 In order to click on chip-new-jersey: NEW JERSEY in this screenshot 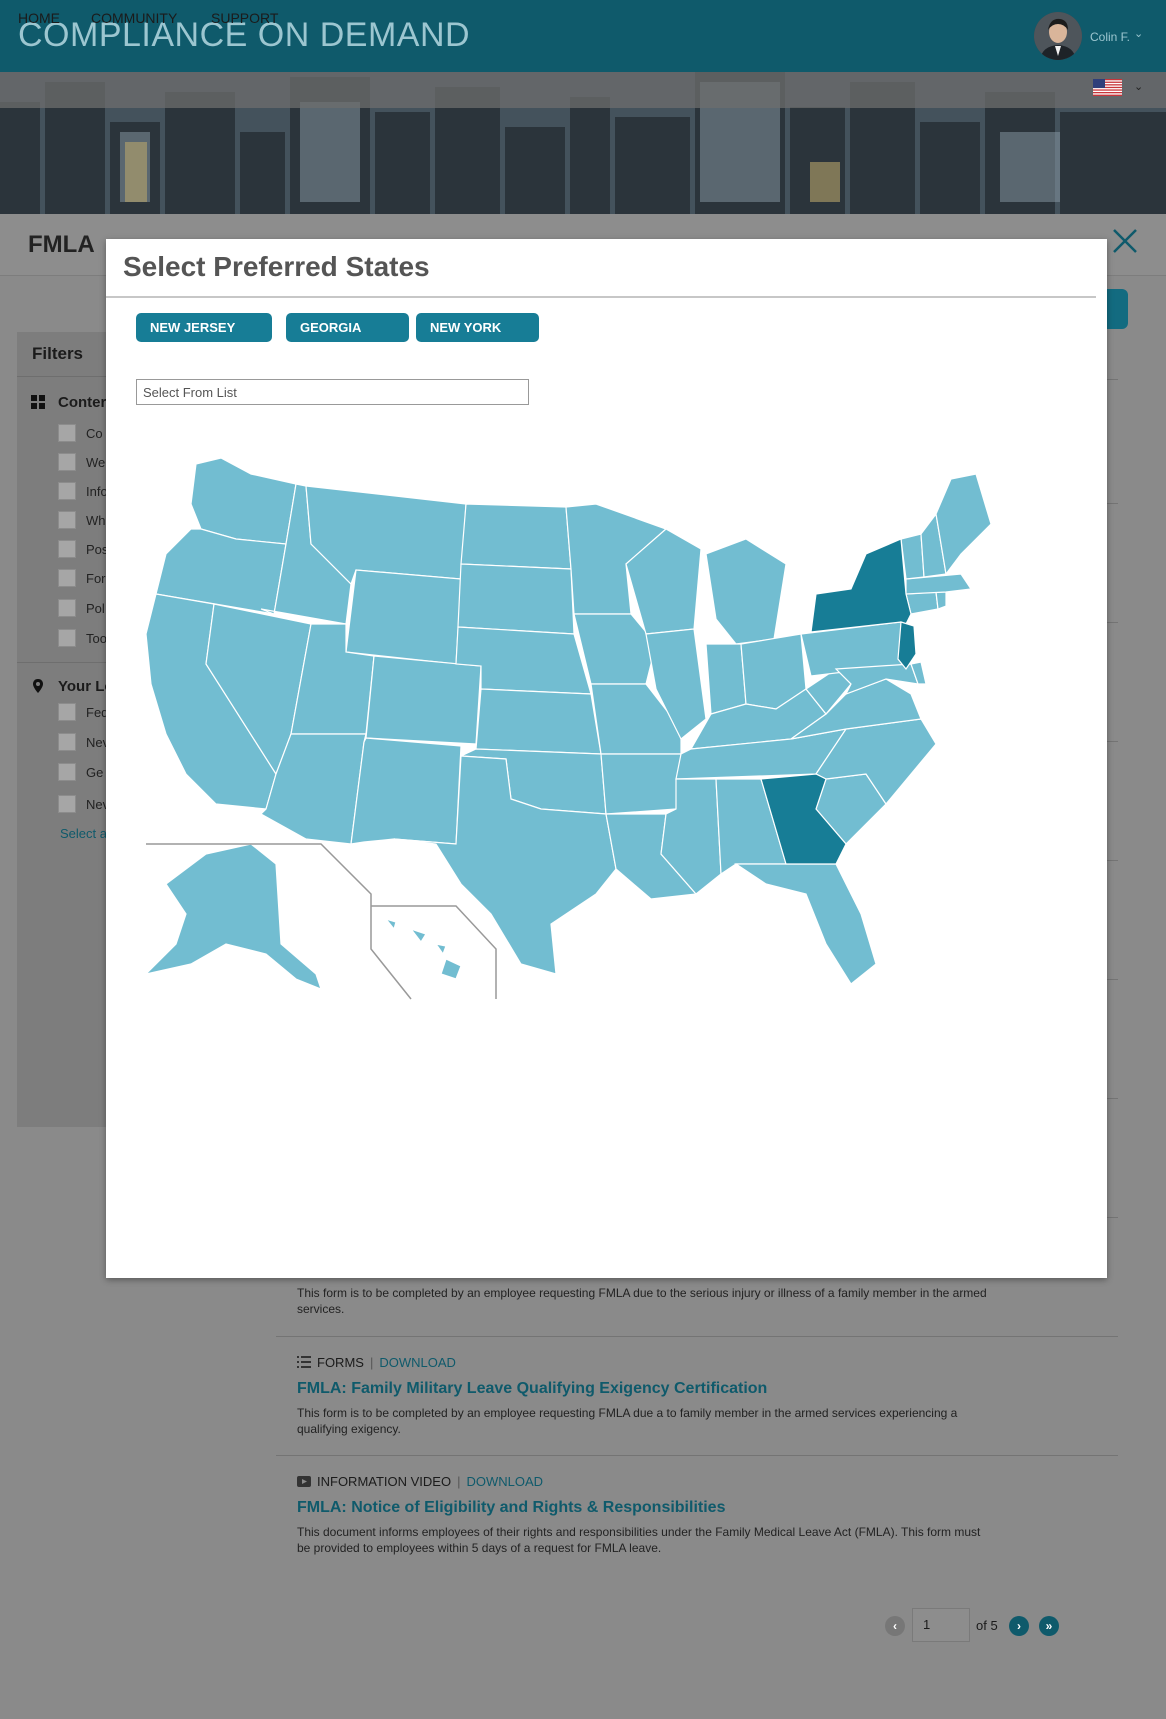, I will do `click(204, 327)`.